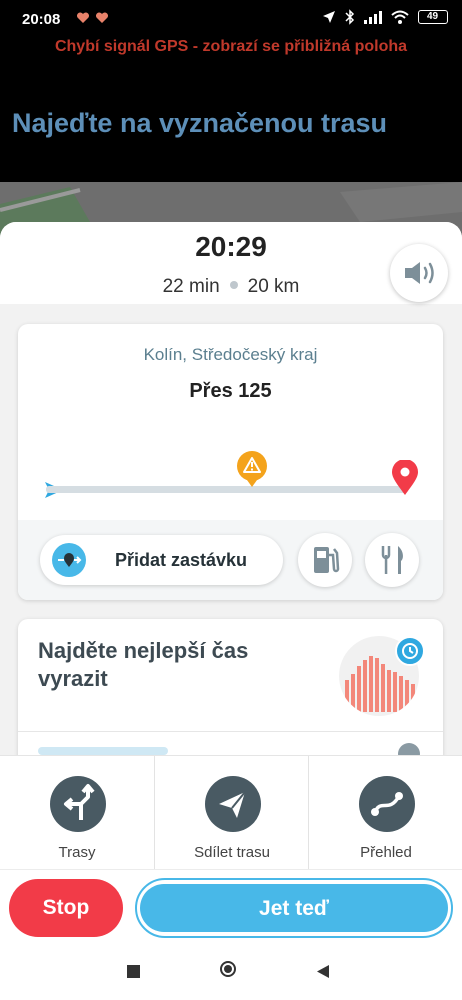  I want to click on gas-station-button, so click(325, 560).